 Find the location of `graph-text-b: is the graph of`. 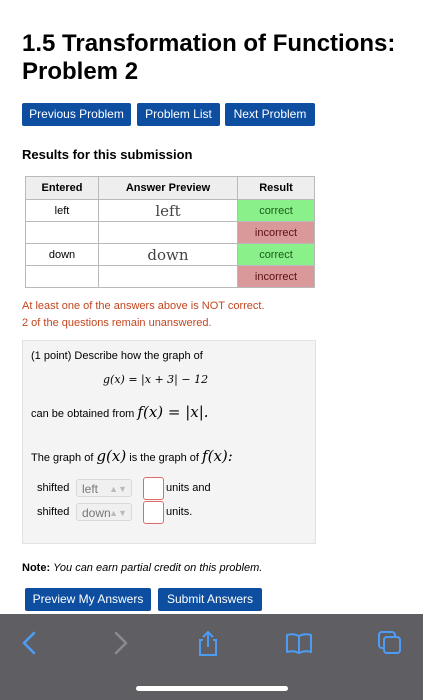

graph-text-b: is the graph of is located at coordinates (164, 458).